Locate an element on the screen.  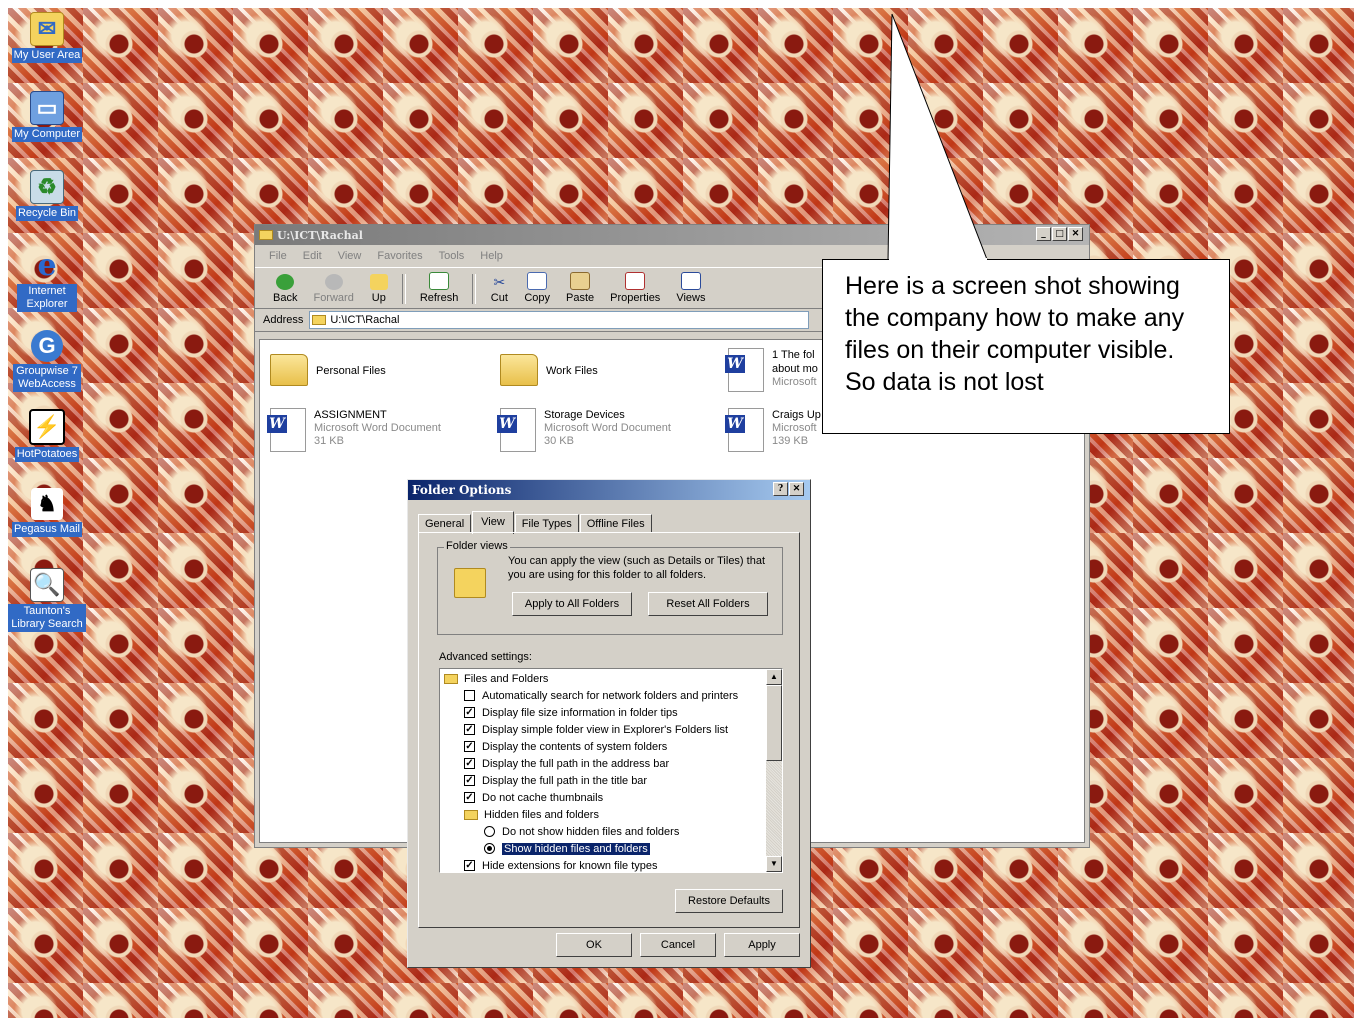
file-item-craigs: W Craigs Up Microsoft 139 KB is located at coordinates (773, 430).